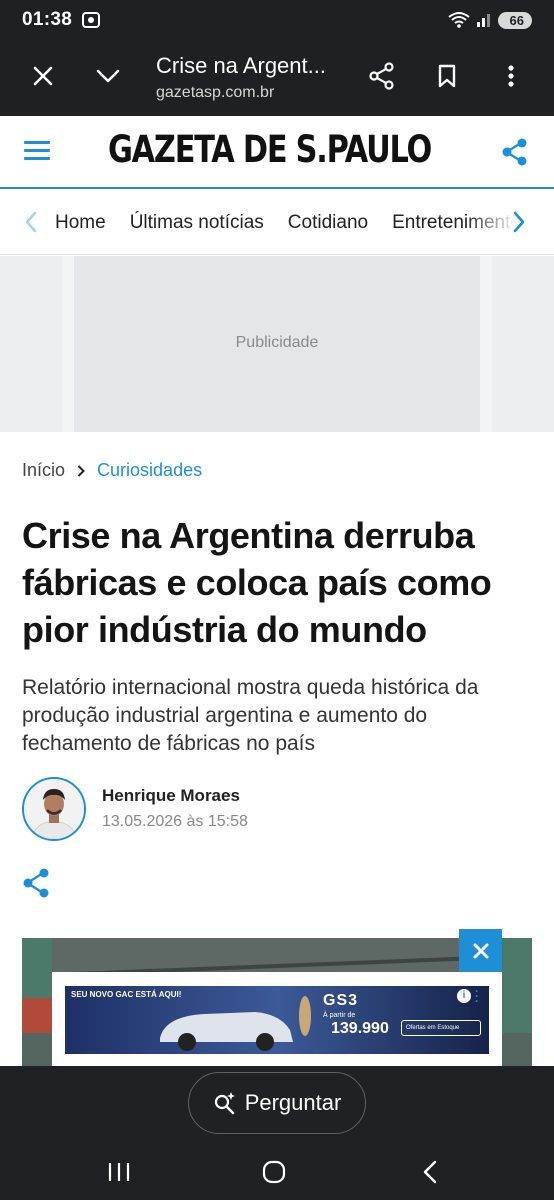 Image resolution: width=554 pixels, height=1200 pixels. I want to click on browser-share-button, so click(382, 76).